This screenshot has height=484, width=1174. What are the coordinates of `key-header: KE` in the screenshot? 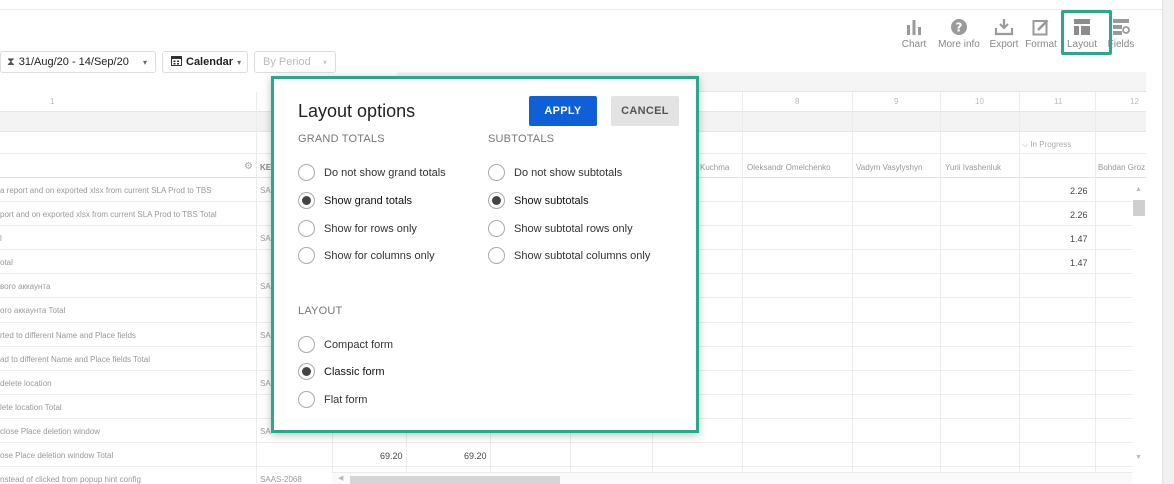 It's located at (265, 167).